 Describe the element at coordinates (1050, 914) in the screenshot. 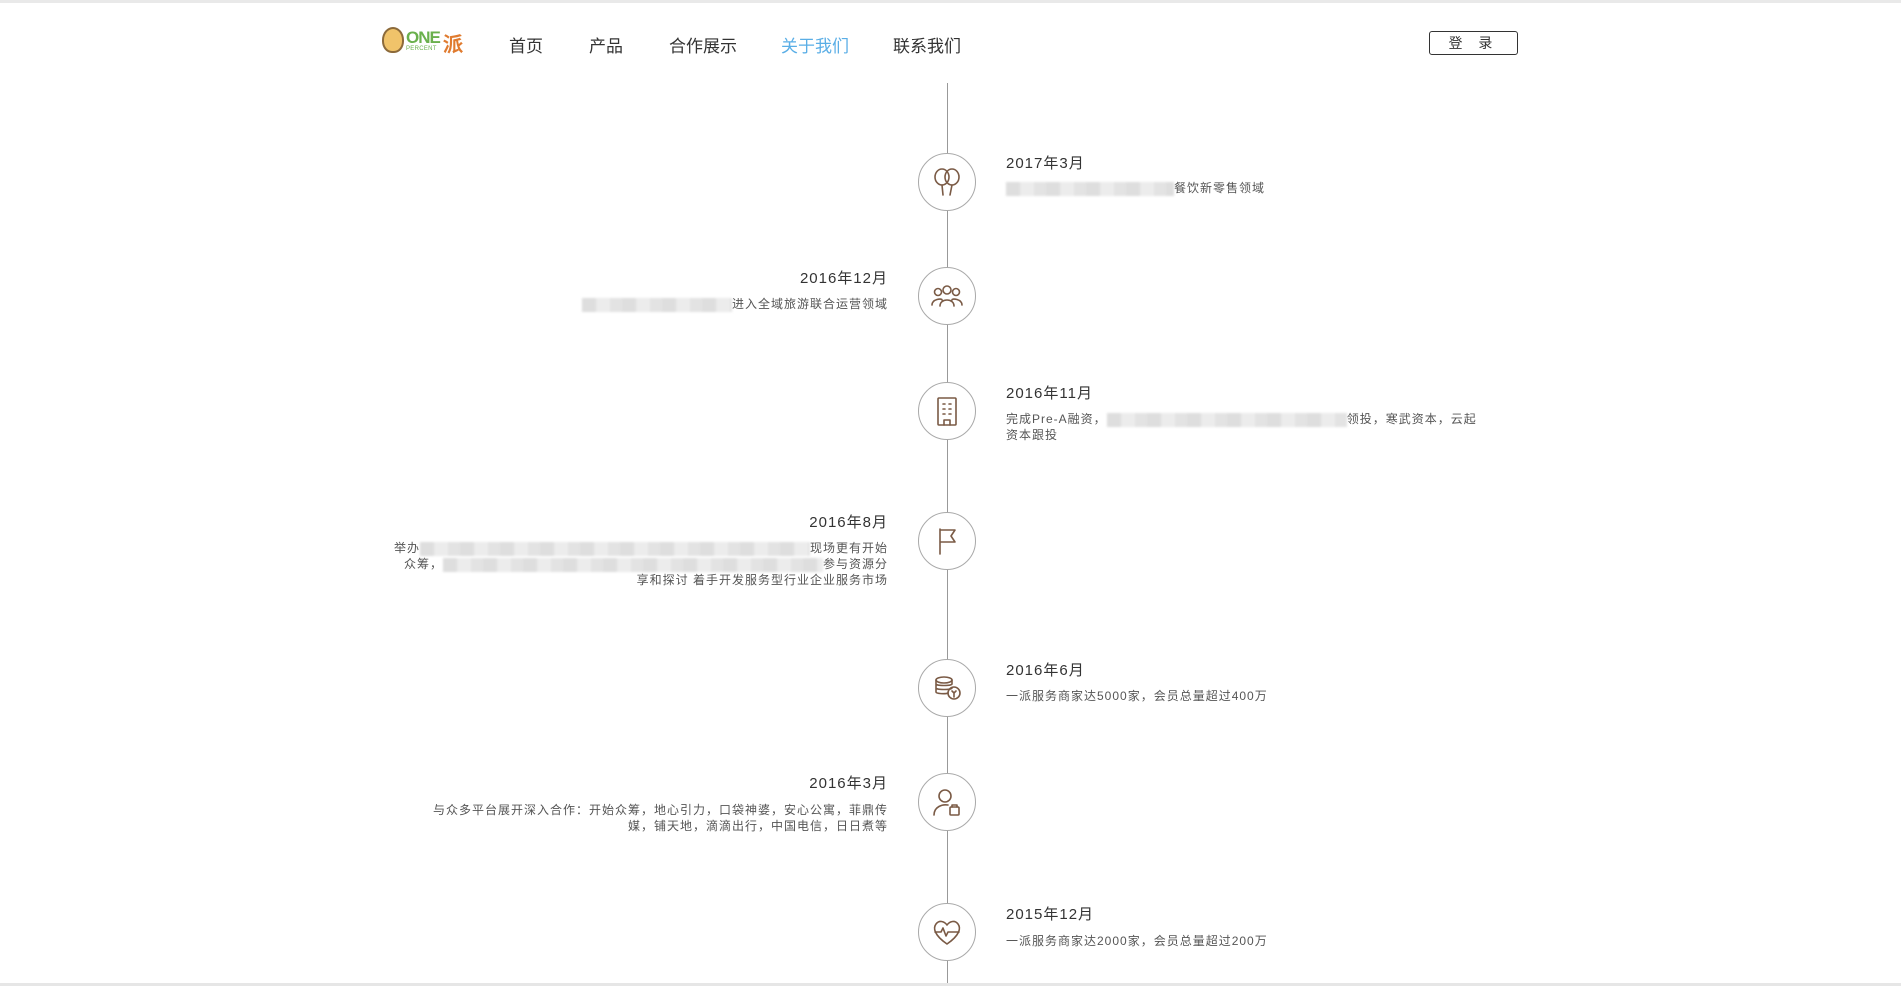

I see `entry-date: 2015年12月` at that location.